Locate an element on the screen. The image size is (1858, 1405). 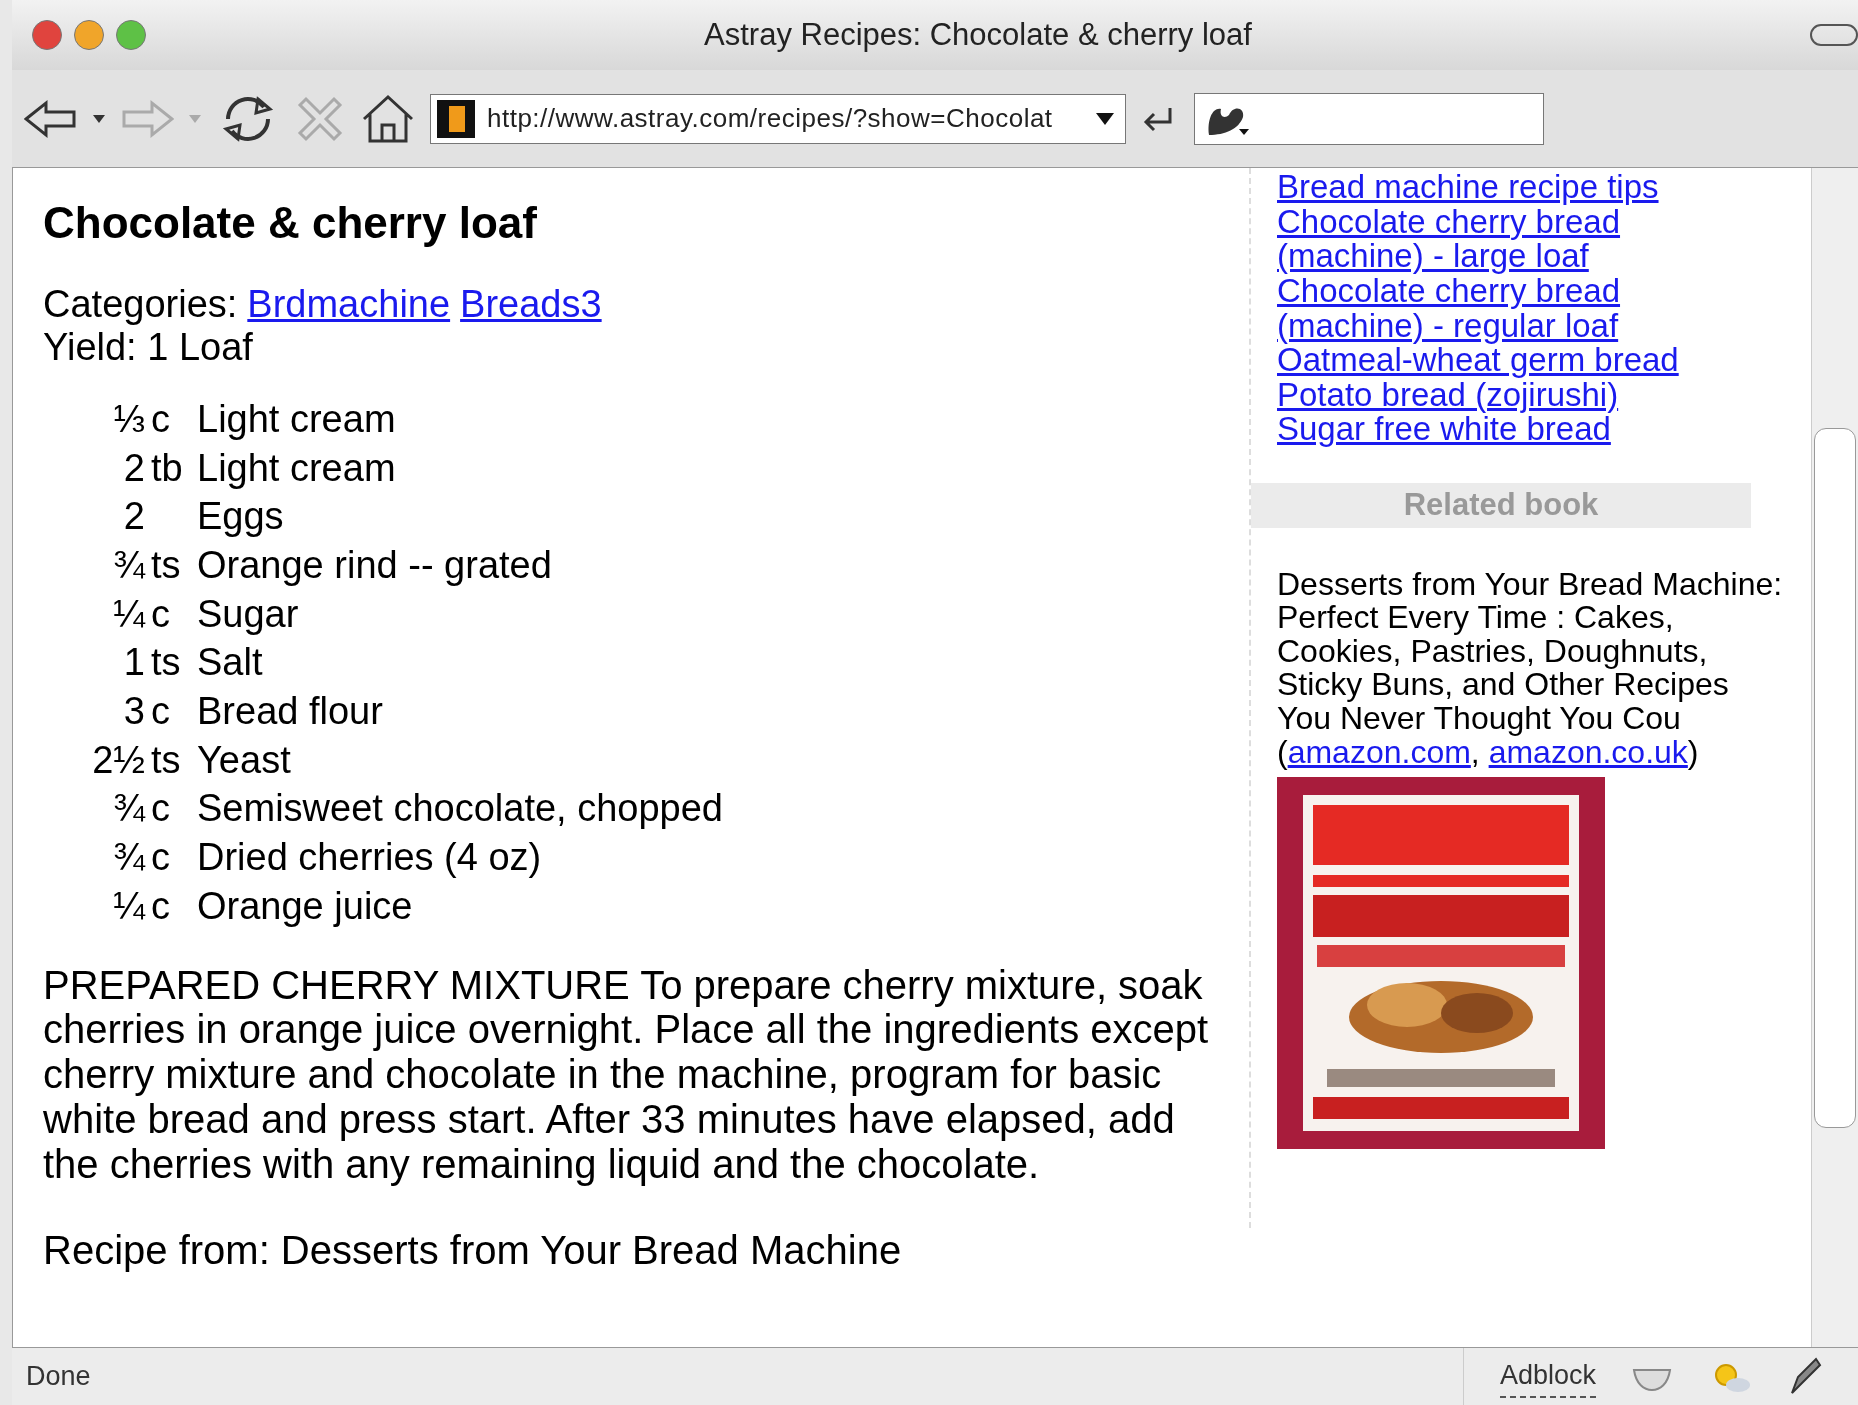
ingredient-name: Orange juice is located at coordinates (305, 906).